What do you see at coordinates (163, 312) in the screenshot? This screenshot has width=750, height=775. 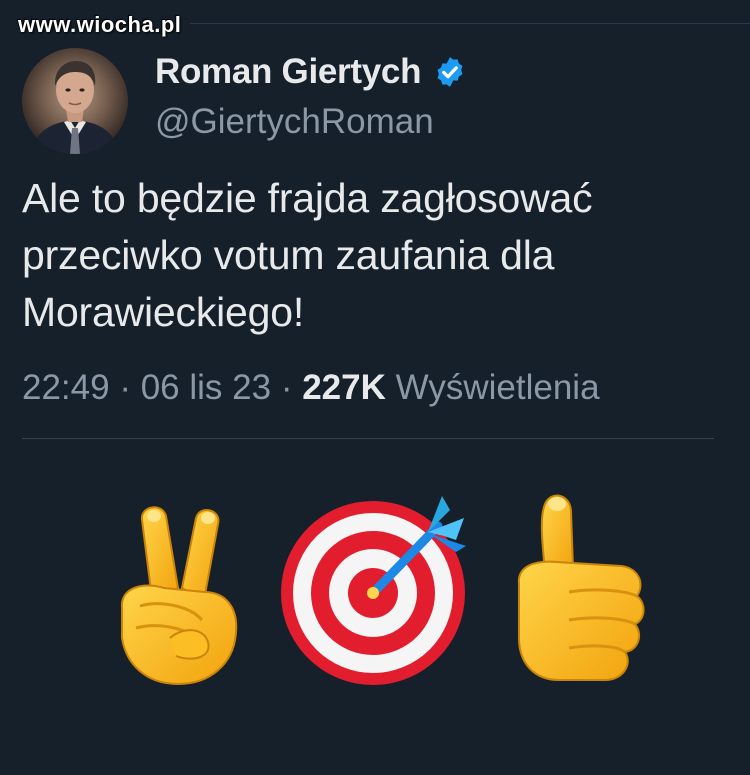 I see `tweet-line: Morawieckiego!` at bounding box center [163, 312].